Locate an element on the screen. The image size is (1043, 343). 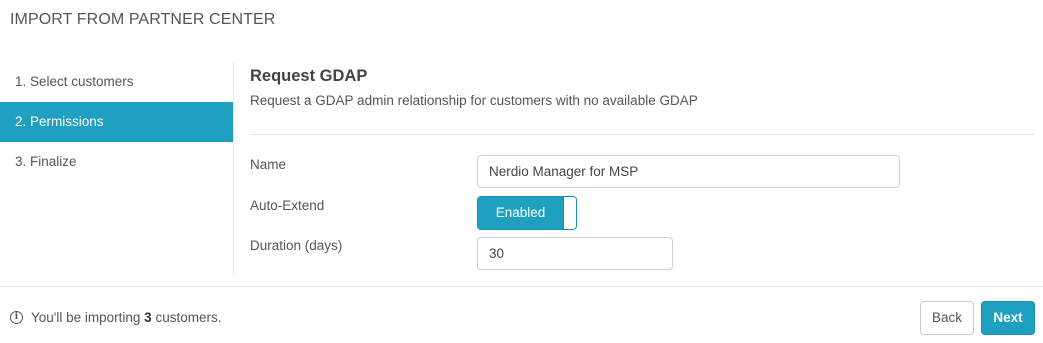
customer-count: 3 is located at coordinates (148, 317).